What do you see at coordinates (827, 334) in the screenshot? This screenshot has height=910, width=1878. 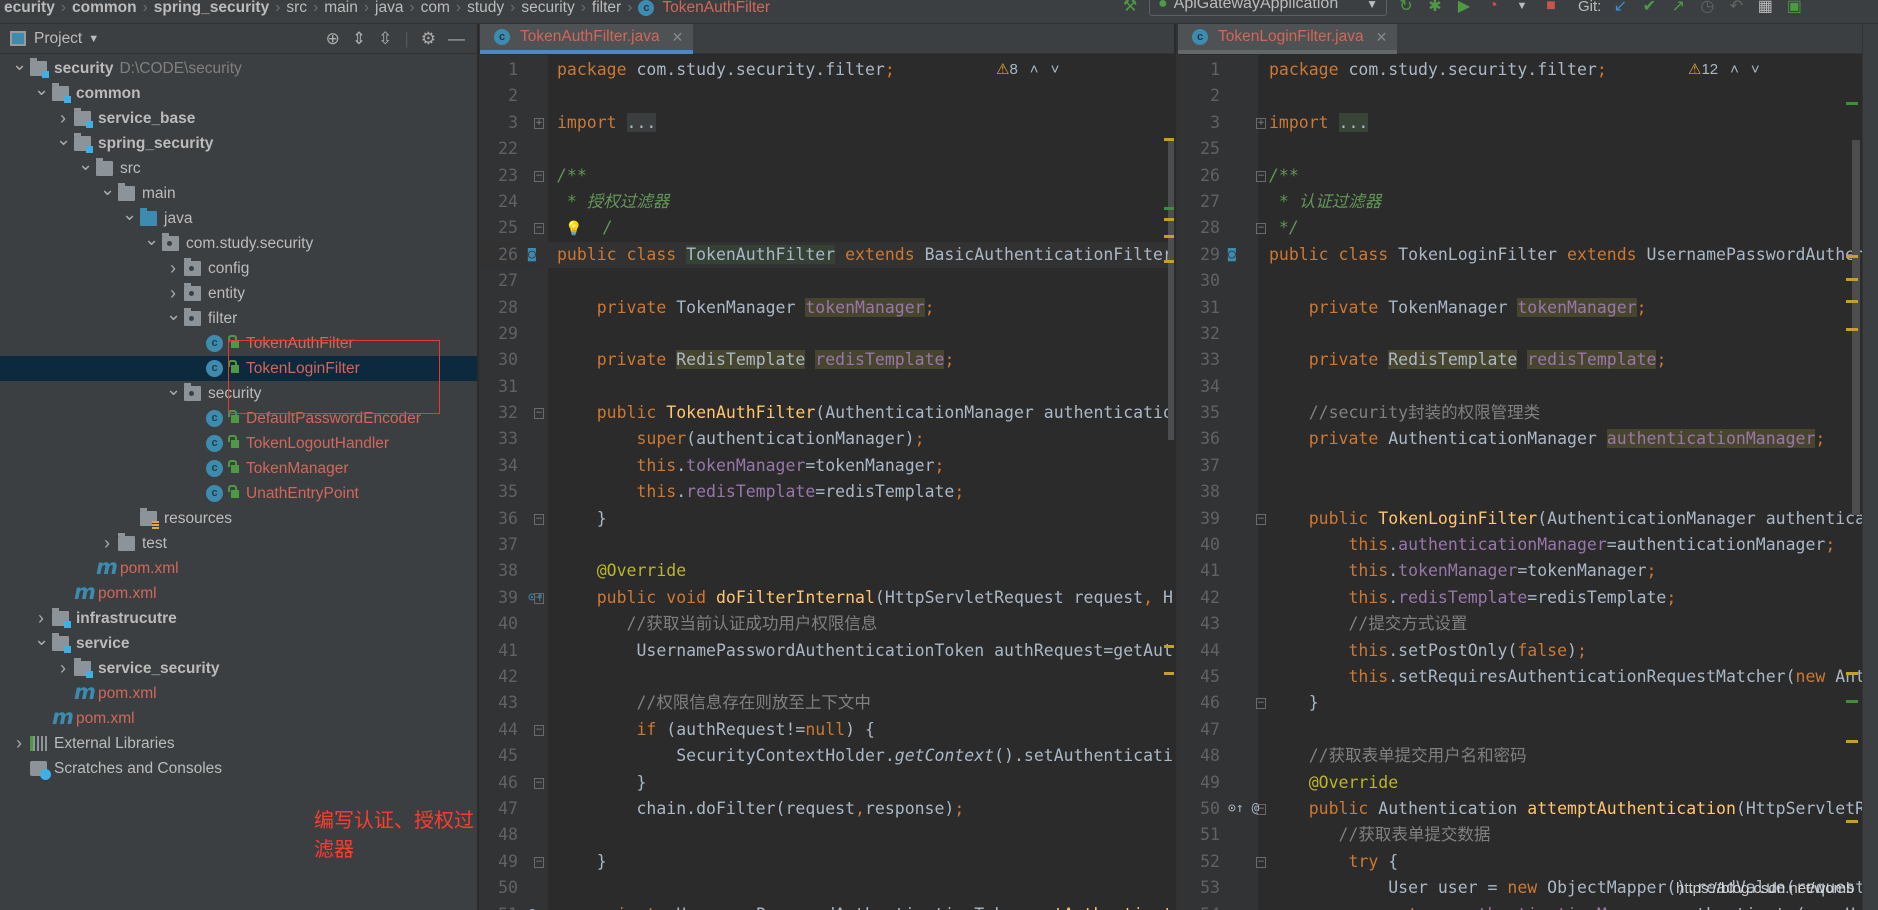 I see `code-line: 29` at bounding box center [827, 334].